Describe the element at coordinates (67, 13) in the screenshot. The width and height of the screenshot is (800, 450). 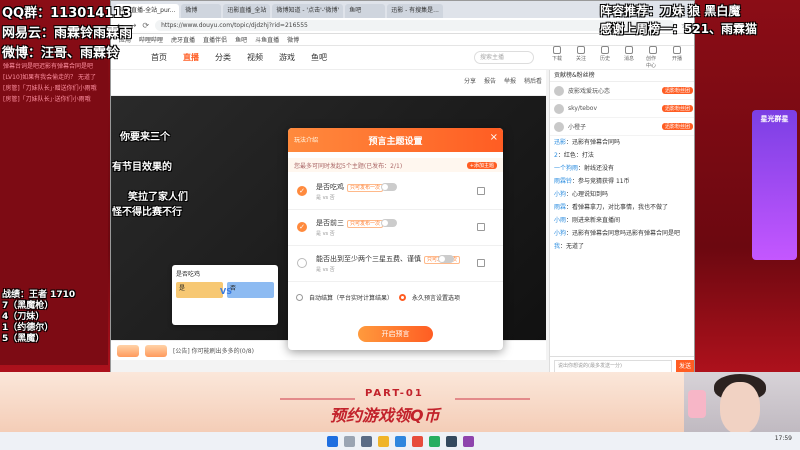
I see `overlay-qq-group: QQ群：113014113` at that location.